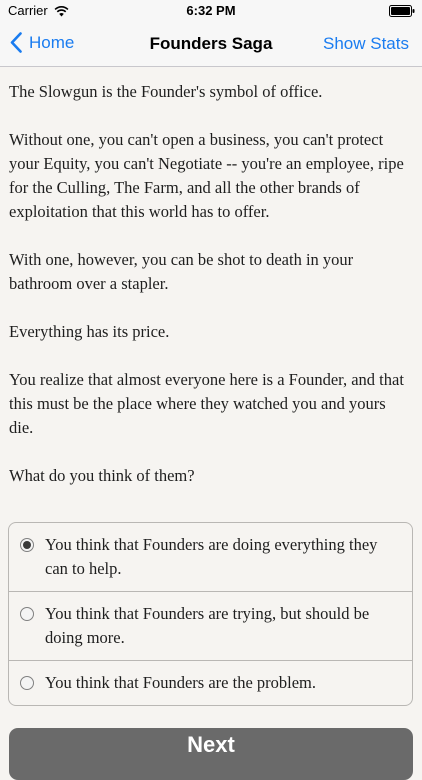 The width and height of the screenshot is (422, 780). I want to click on choice-label: You think that Founders are the problem., so click(181, 682).